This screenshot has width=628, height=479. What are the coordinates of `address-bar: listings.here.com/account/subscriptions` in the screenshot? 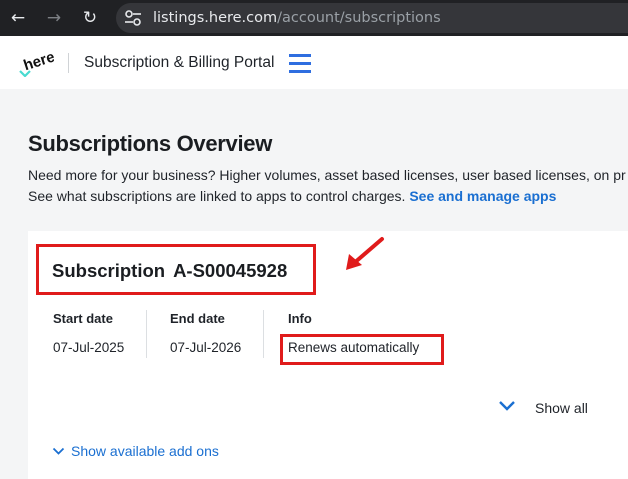 It's located at (372, 18).